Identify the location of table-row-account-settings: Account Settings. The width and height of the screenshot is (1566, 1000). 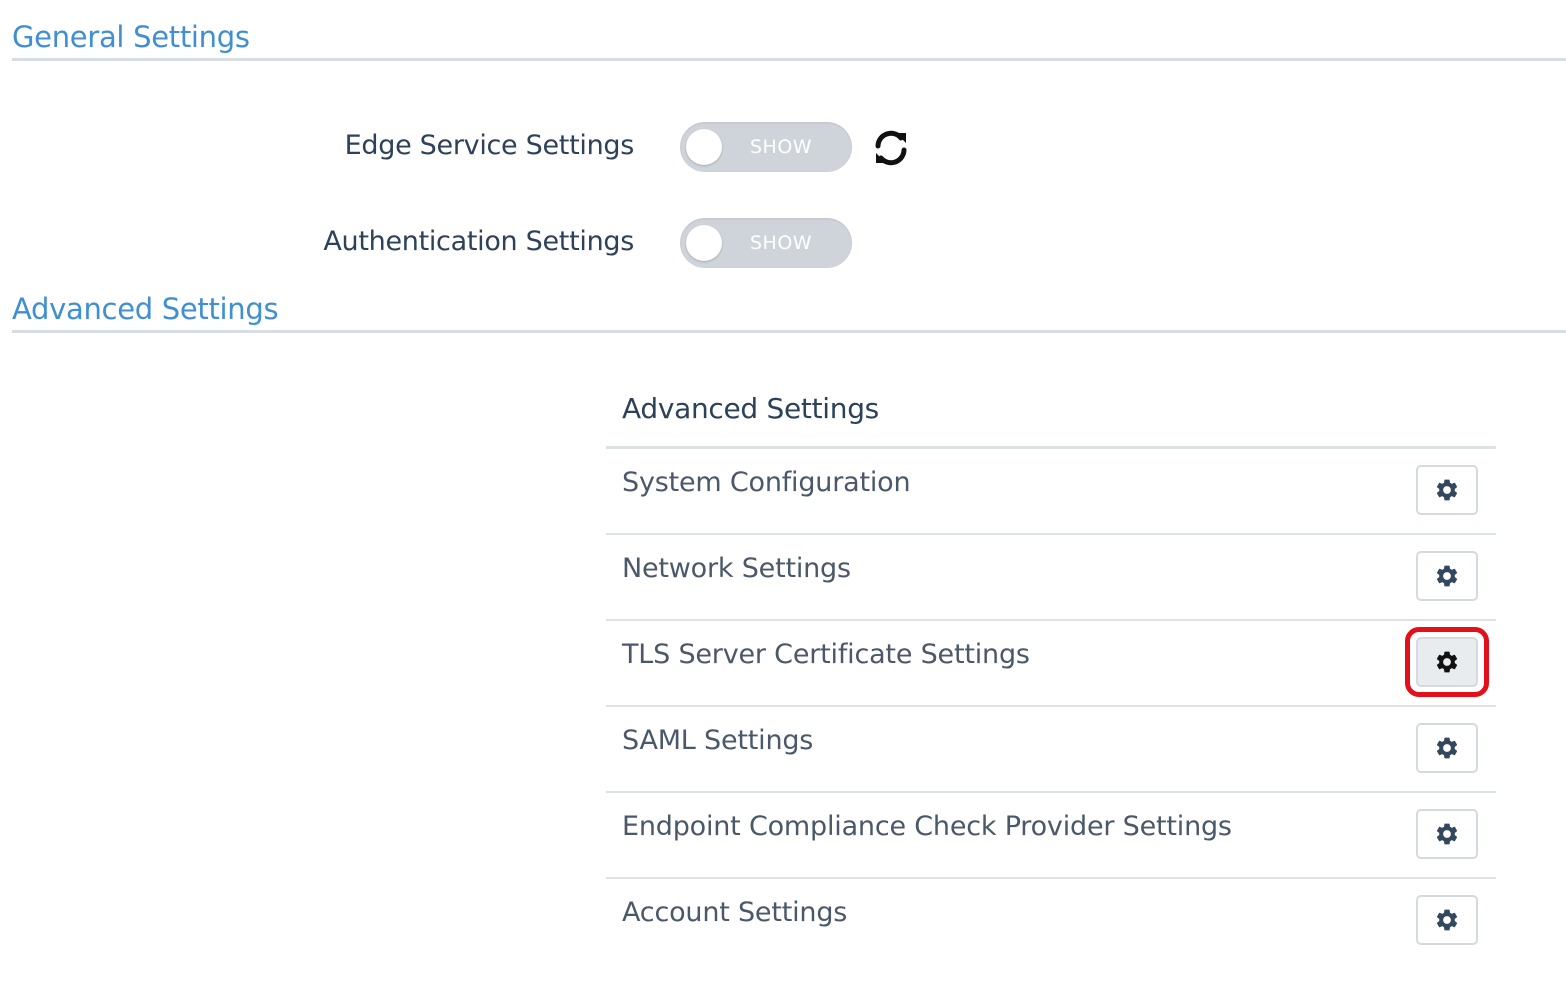
(1051, 921).